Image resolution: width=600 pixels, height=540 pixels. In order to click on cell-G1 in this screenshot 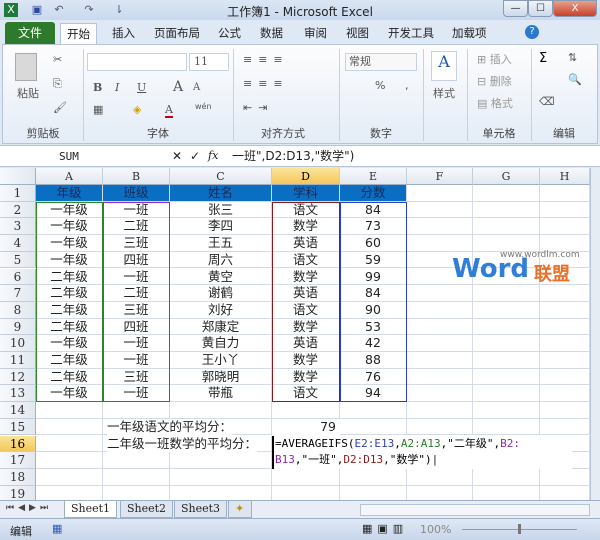, I will do `click(506, 193)`.